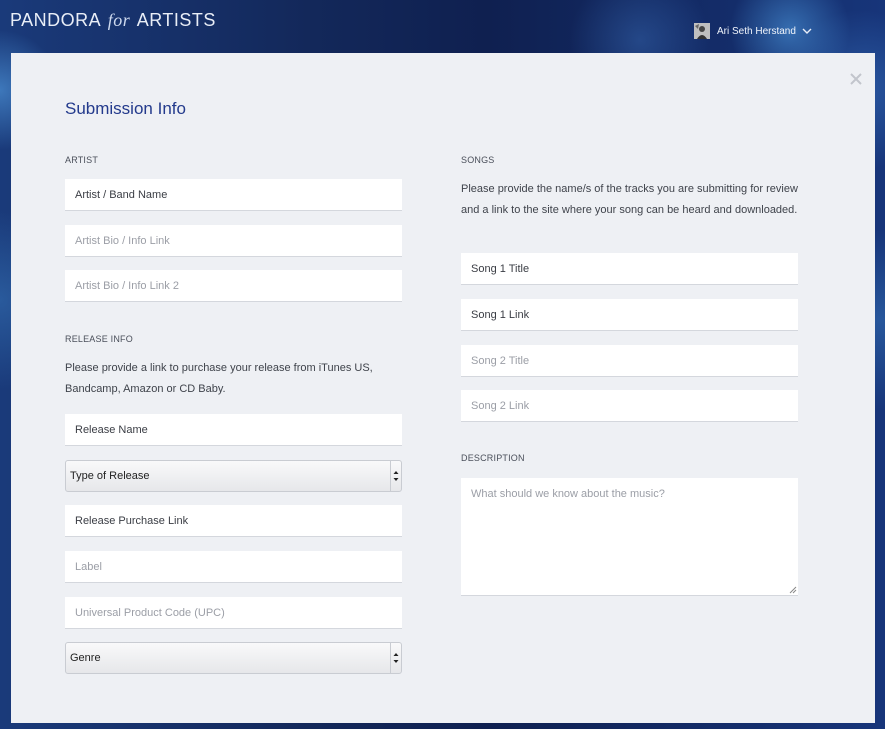 The height and width of the screenshot is (729, 885). What do you see at coordinates (442, 26) in the screenshot?
I see `header-bar: PANDORA for ARTISTS Ari Seth Herstand` at bounding box center [442, 26].